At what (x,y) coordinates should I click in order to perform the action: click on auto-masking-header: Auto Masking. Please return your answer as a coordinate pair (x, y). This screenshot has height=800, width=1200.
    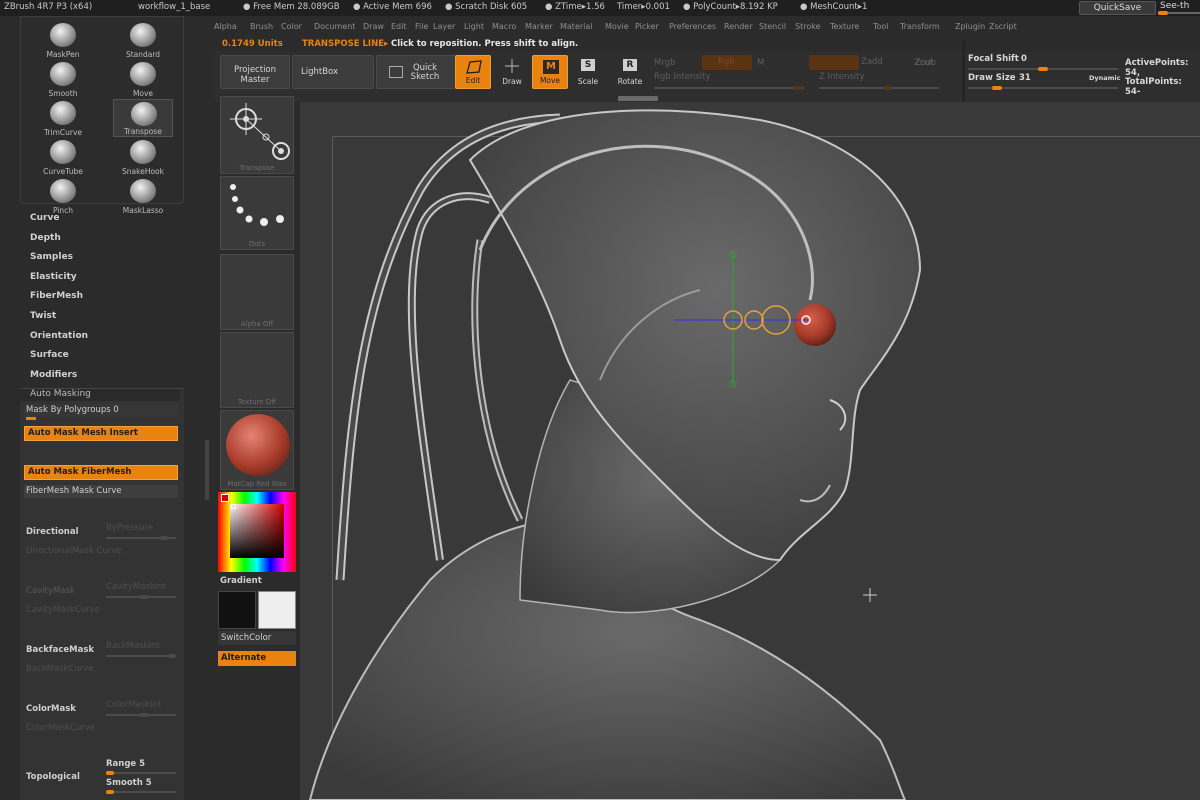
    Looking at the image, I should click on (100, 395).